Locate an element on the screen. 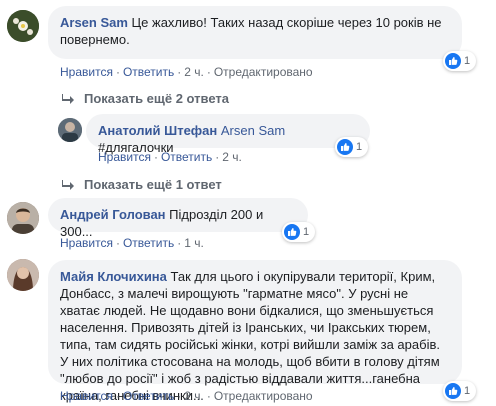 Image resolution: width=496 pixels, height=406 pixels. avatar-andrey is located at coordinates (23, 218).